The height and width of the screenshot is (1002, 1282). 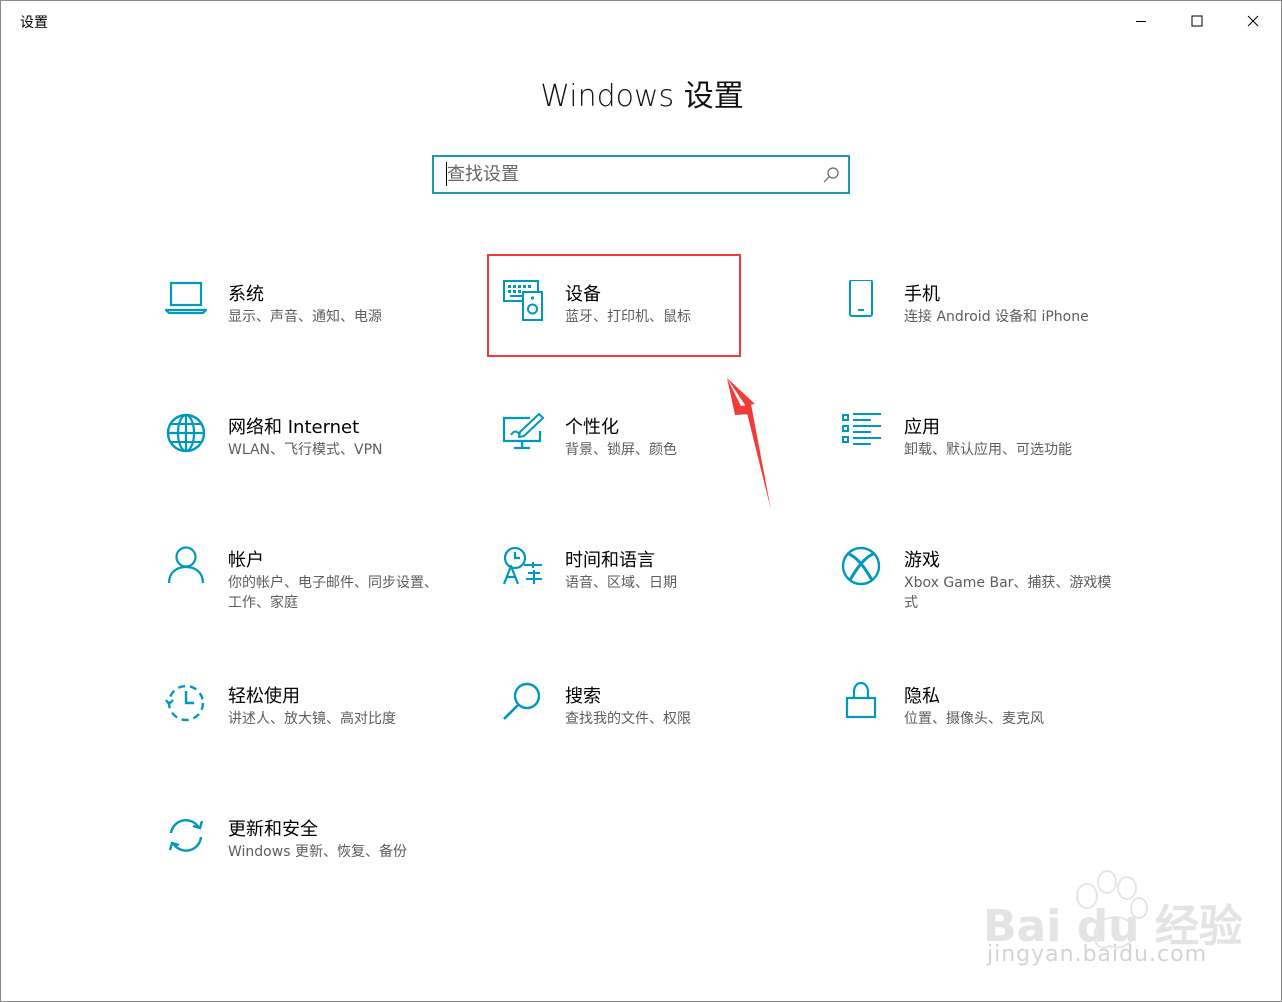 I want to click on tile-system: 系统 显示、声音、通知、电源, so click(x=315, y=320).